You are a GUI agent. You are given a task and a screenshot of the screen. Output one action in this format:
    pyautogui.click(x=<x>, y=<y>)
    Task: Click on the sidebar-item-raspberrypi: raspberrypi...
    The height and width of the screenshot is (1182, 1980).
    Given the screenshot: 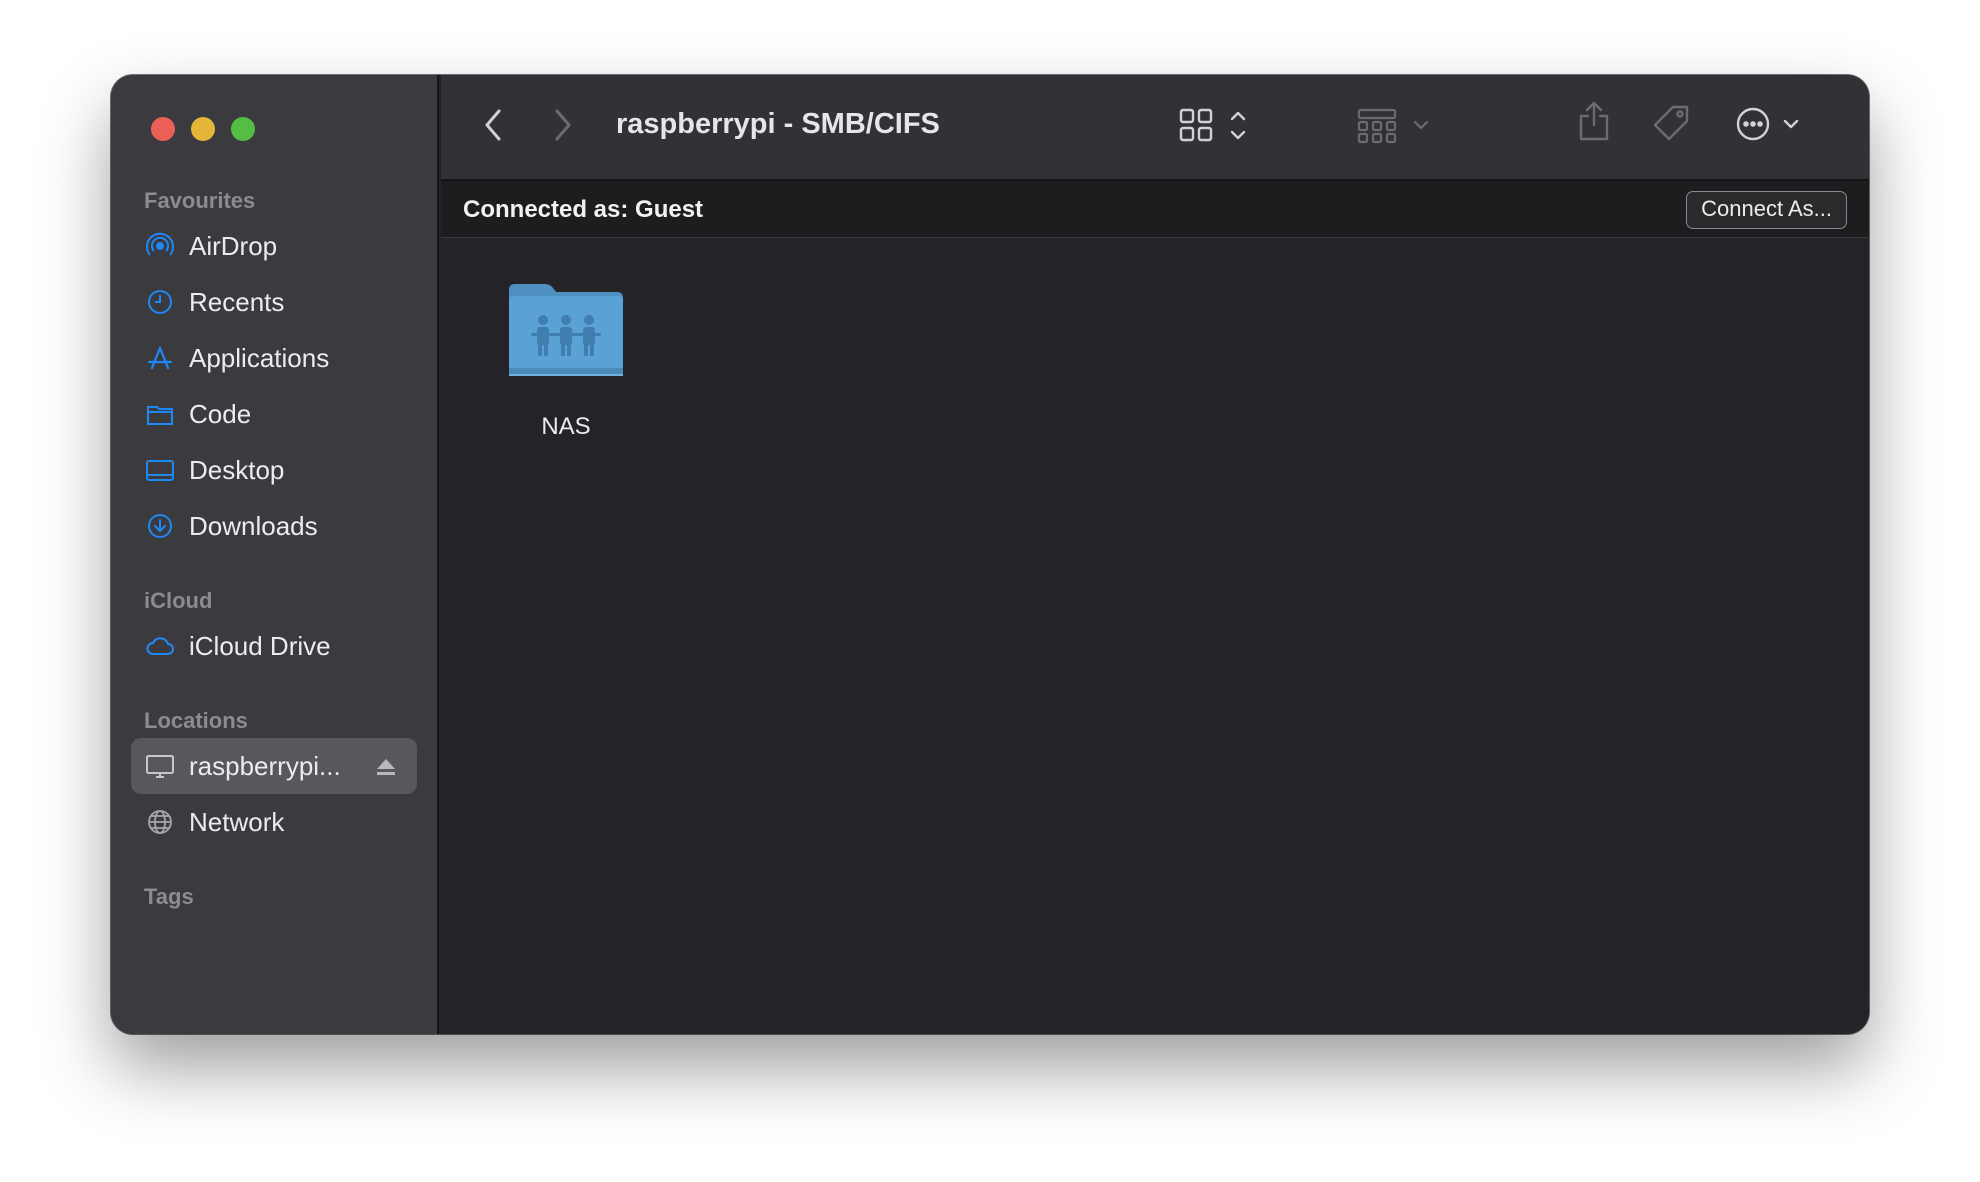 What is the action you would take?
    pyautogui.click(x=274, y=766)
    